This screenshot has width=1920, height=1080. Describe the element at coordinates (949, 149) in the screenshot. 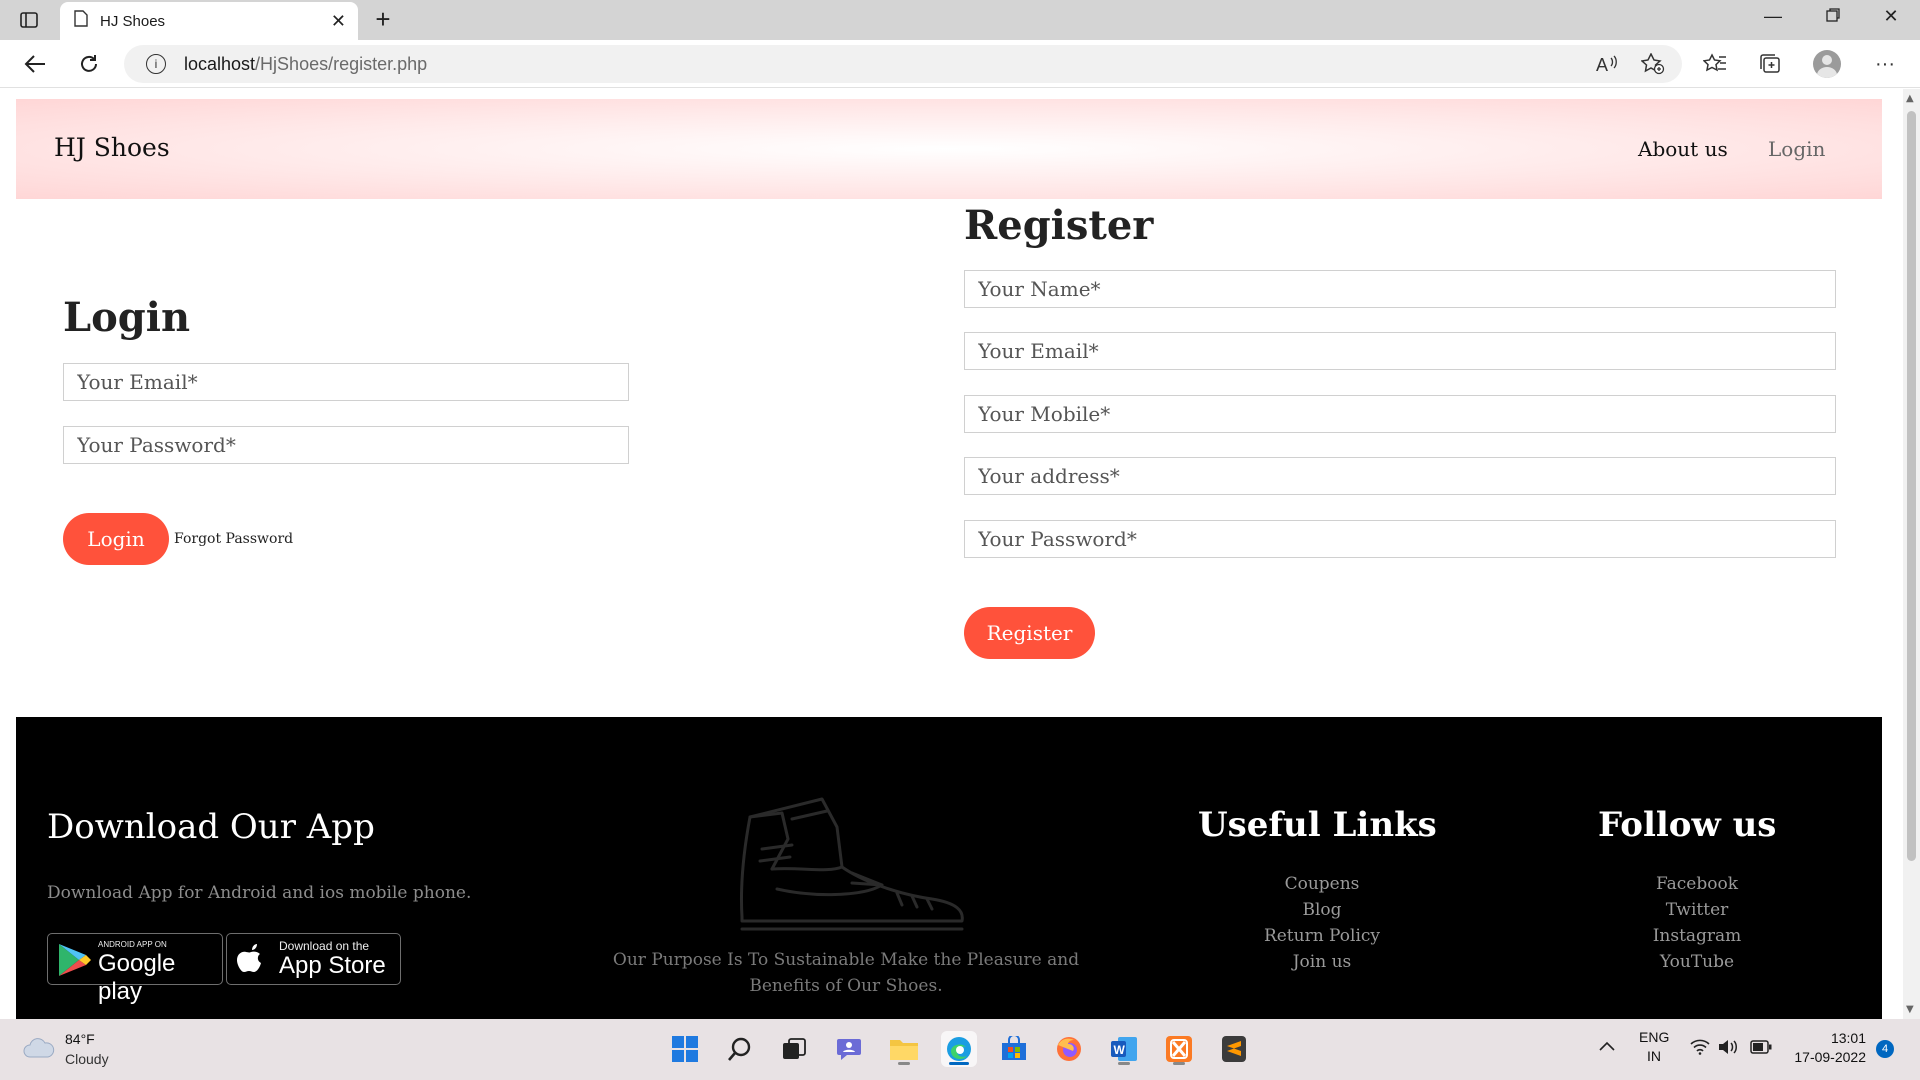

I see `site-navbar: HJ Shoes About us Login` at that location.